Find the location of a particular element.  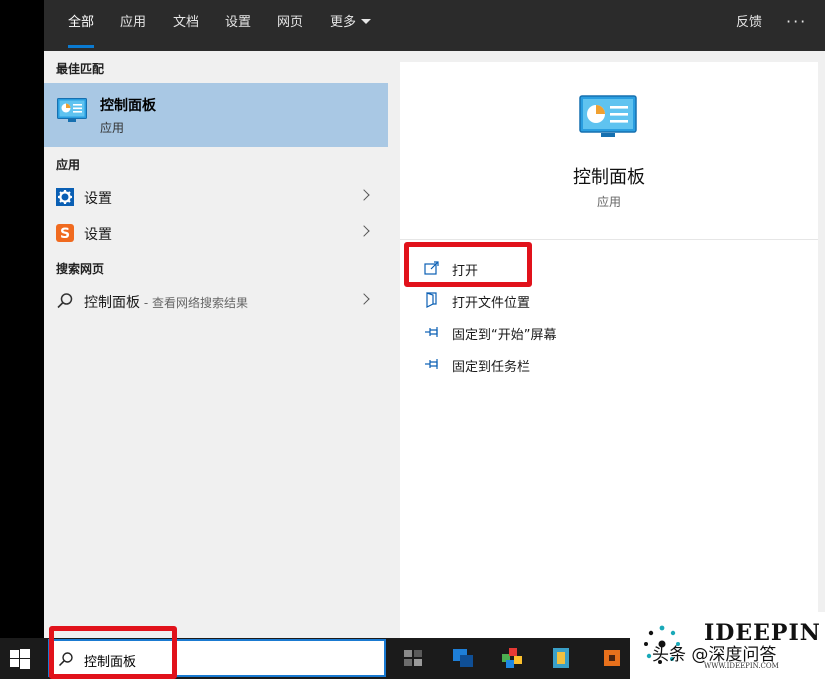

tab-apps-label: 应用 is located at coordinates (133, 22).